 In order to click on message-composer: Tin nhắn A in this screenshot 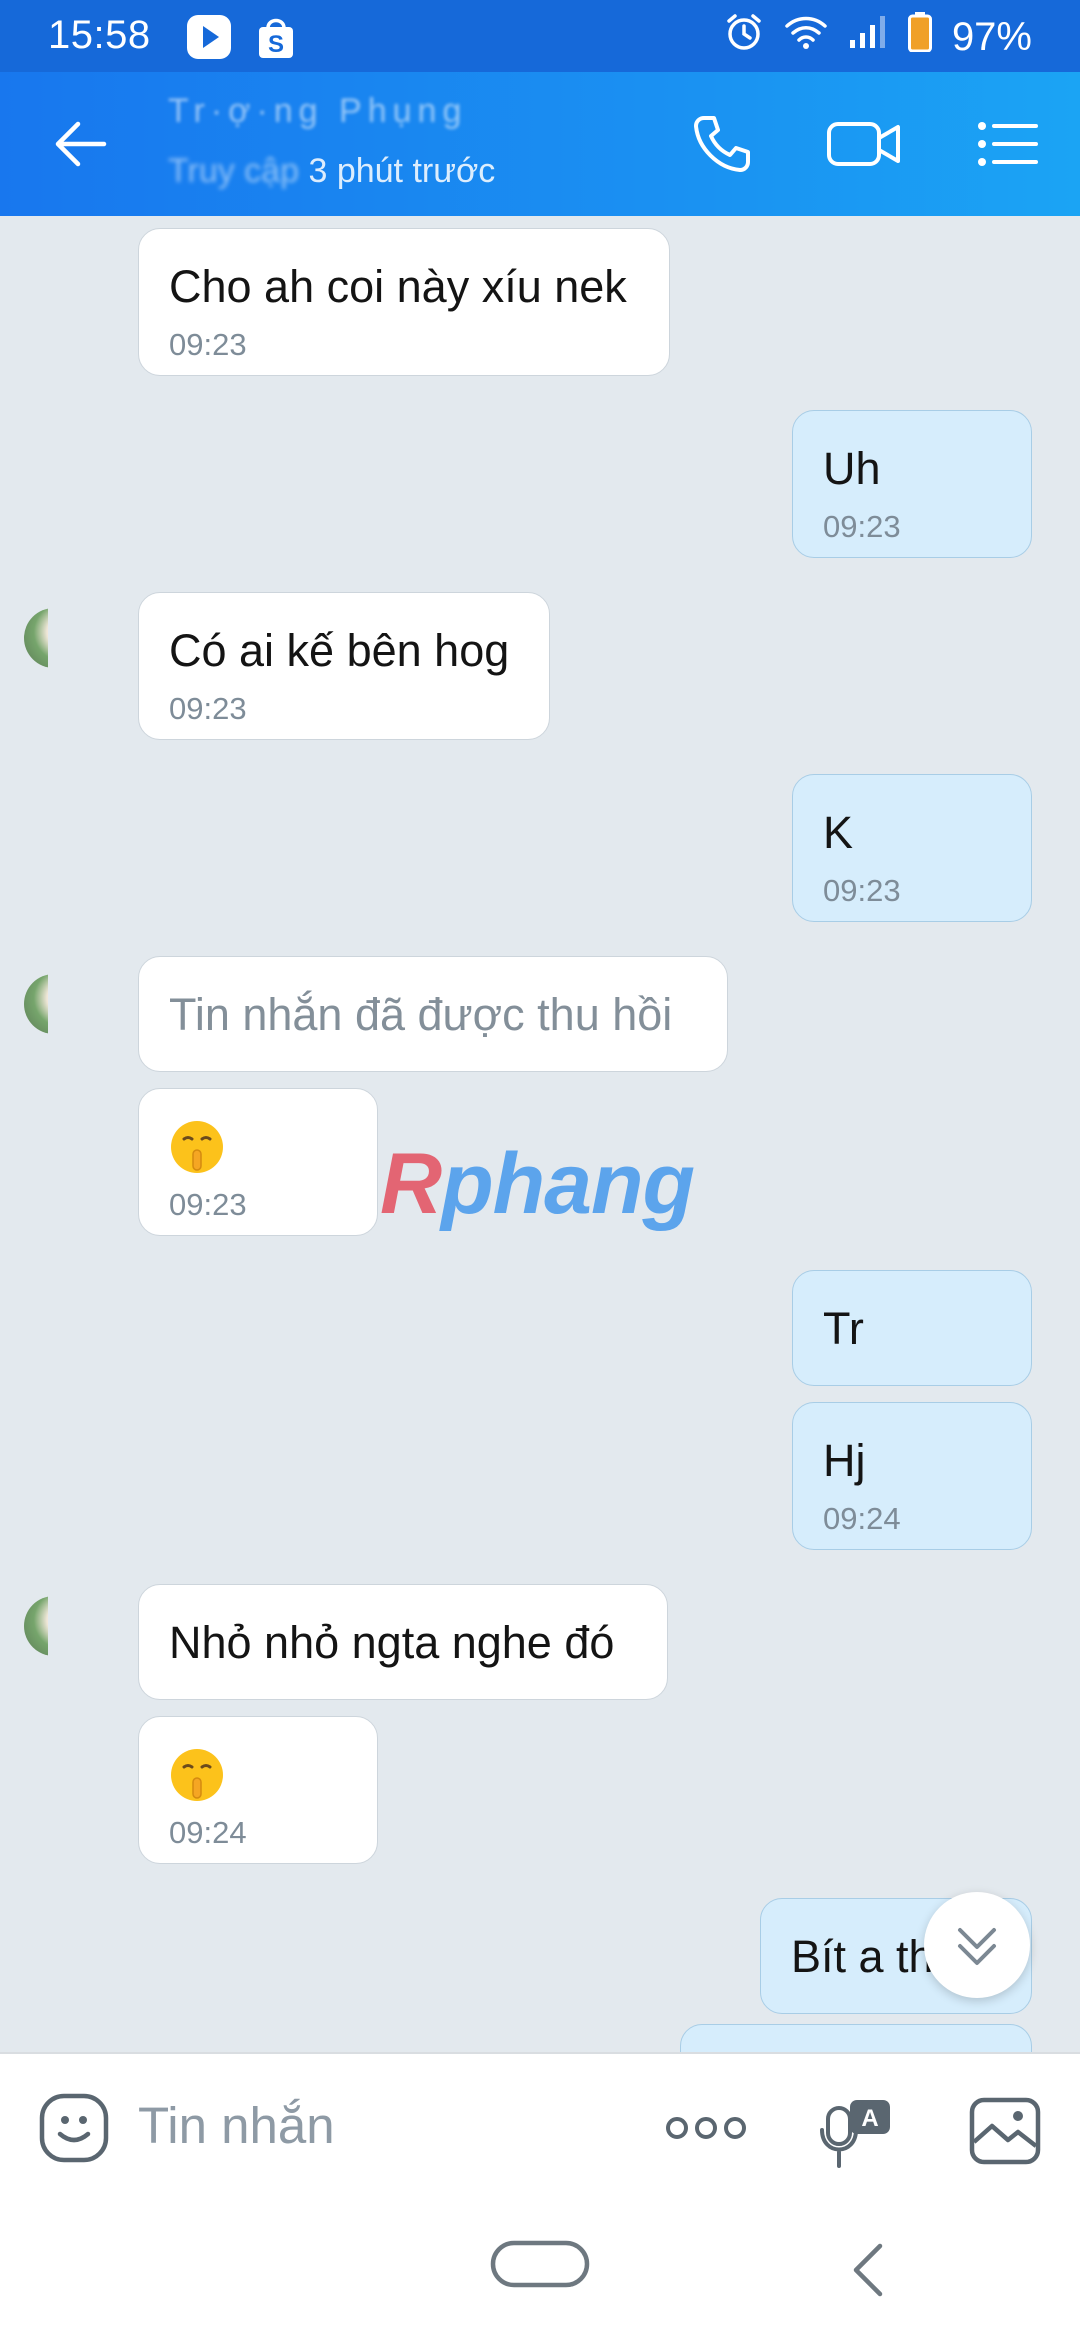, I will do `click(540, 2125)`.